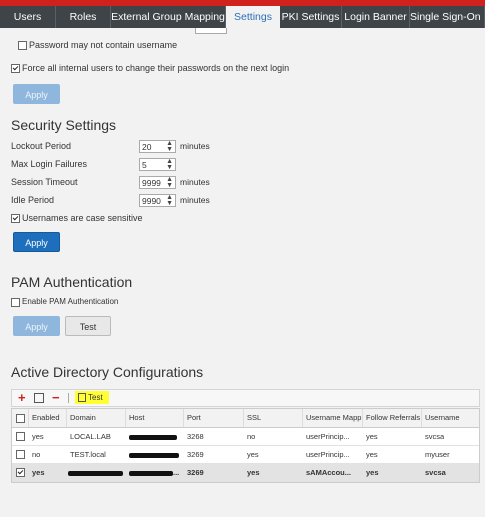 Image resolution: width=485 pixels, height=517 pixels. Describe the element at coordinates (195, 146) in the screenshot. I see `lockout-unit: minutes` at that location.